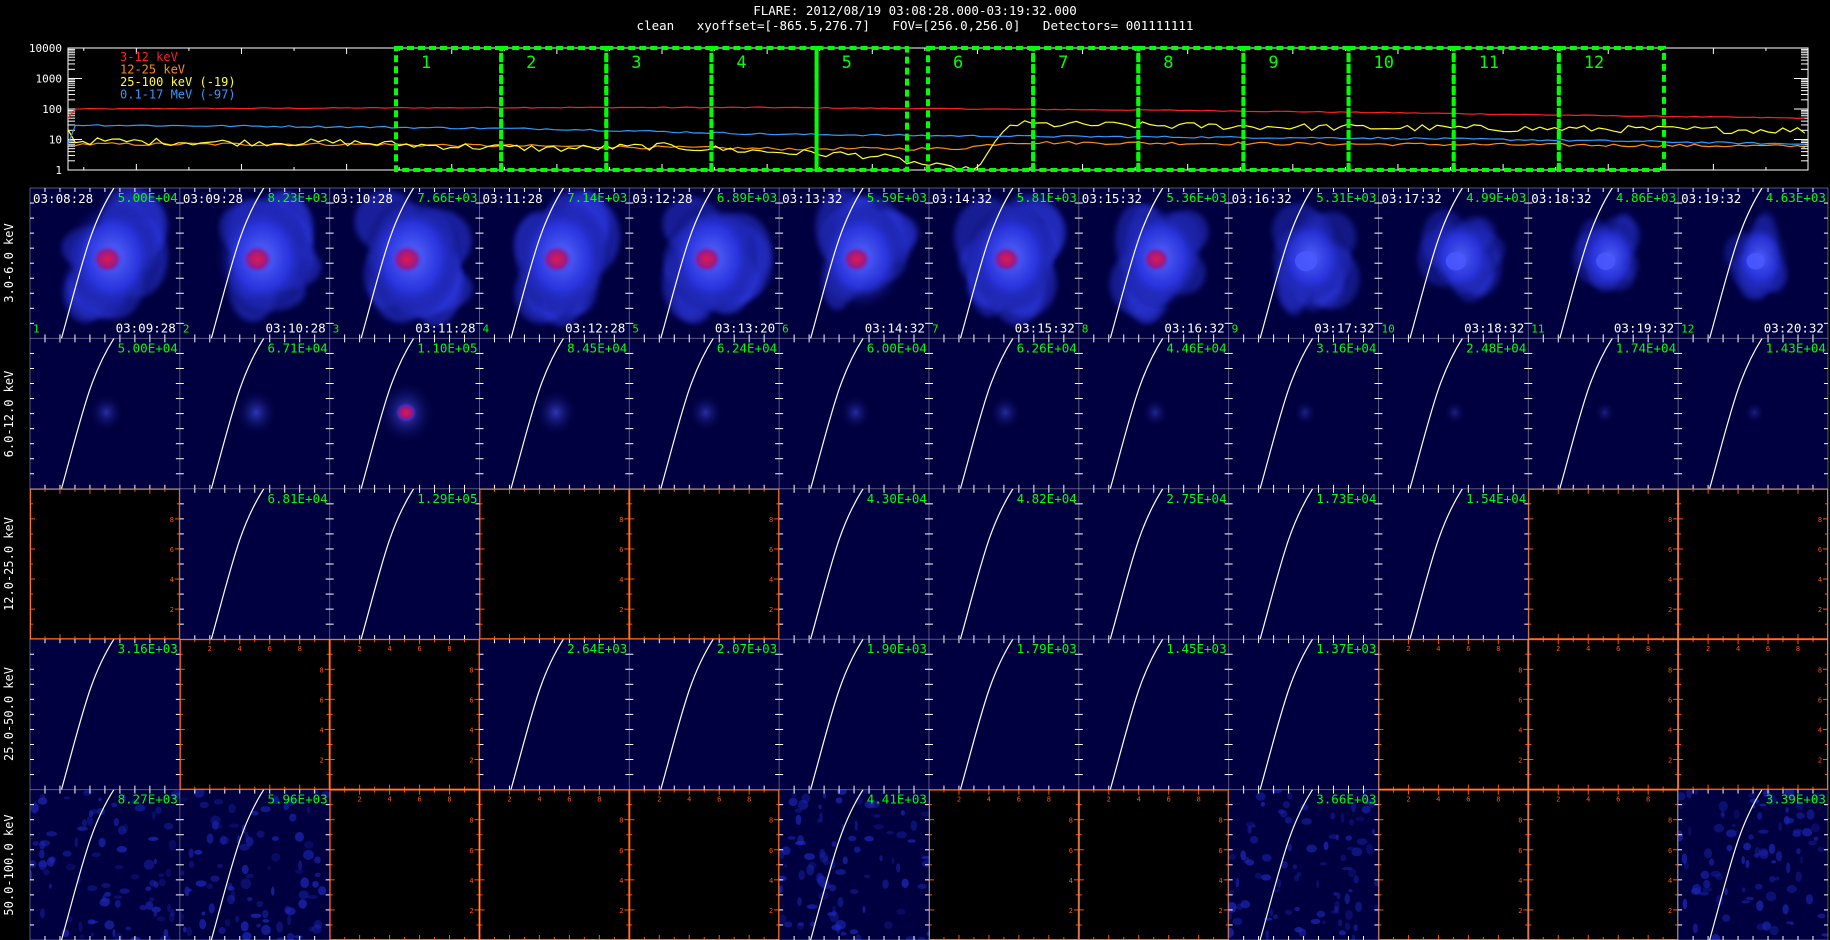  Describe the element at coordinates (1153, 714) in the screenshot. I see `image-panel: 1.45E+03` at that location.